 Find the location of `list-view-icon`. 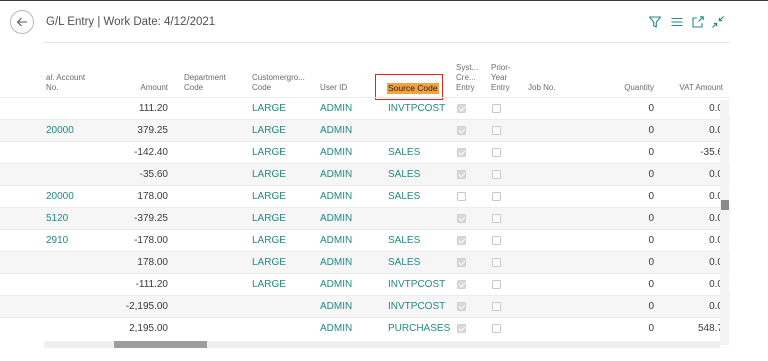

list-view-icon is located at coordinates (677, 22).